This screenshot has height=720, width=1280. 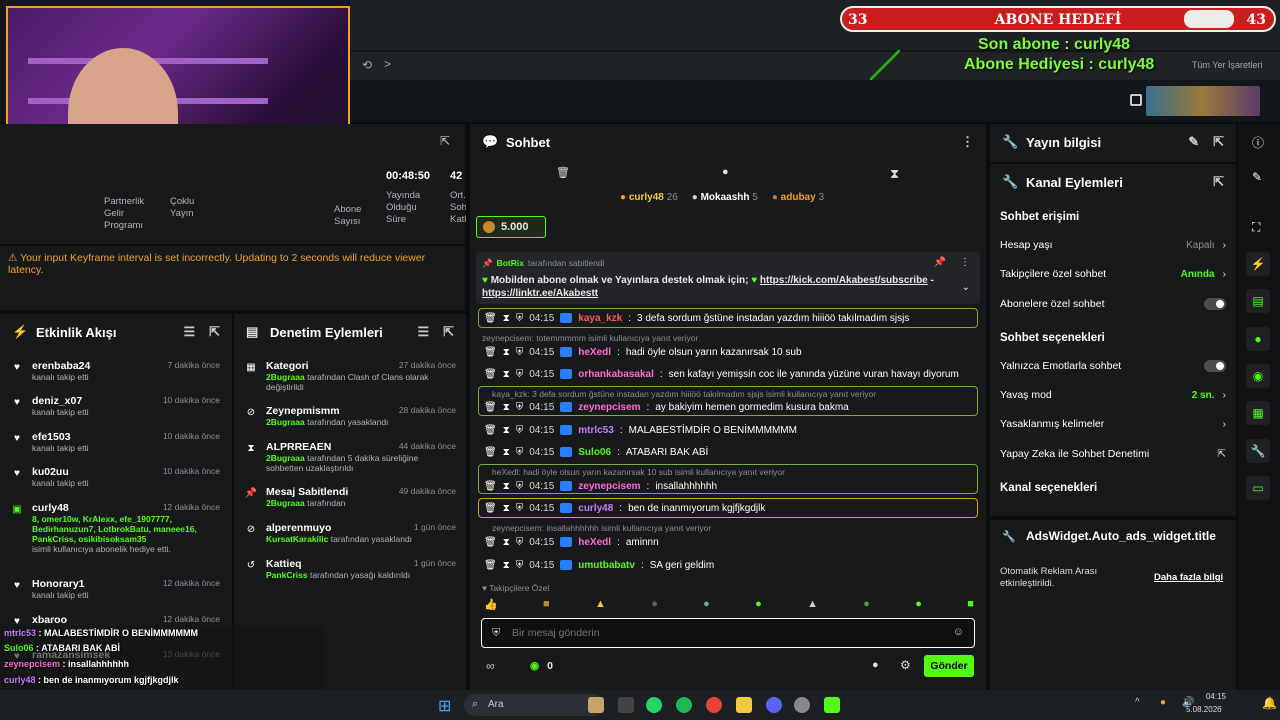 What do you see at coordinates (1227, 65) in the screenshot?
I see `all-bookmarks-link: Tüm Yer İşaretleri` at bounding box center [1227, 65].